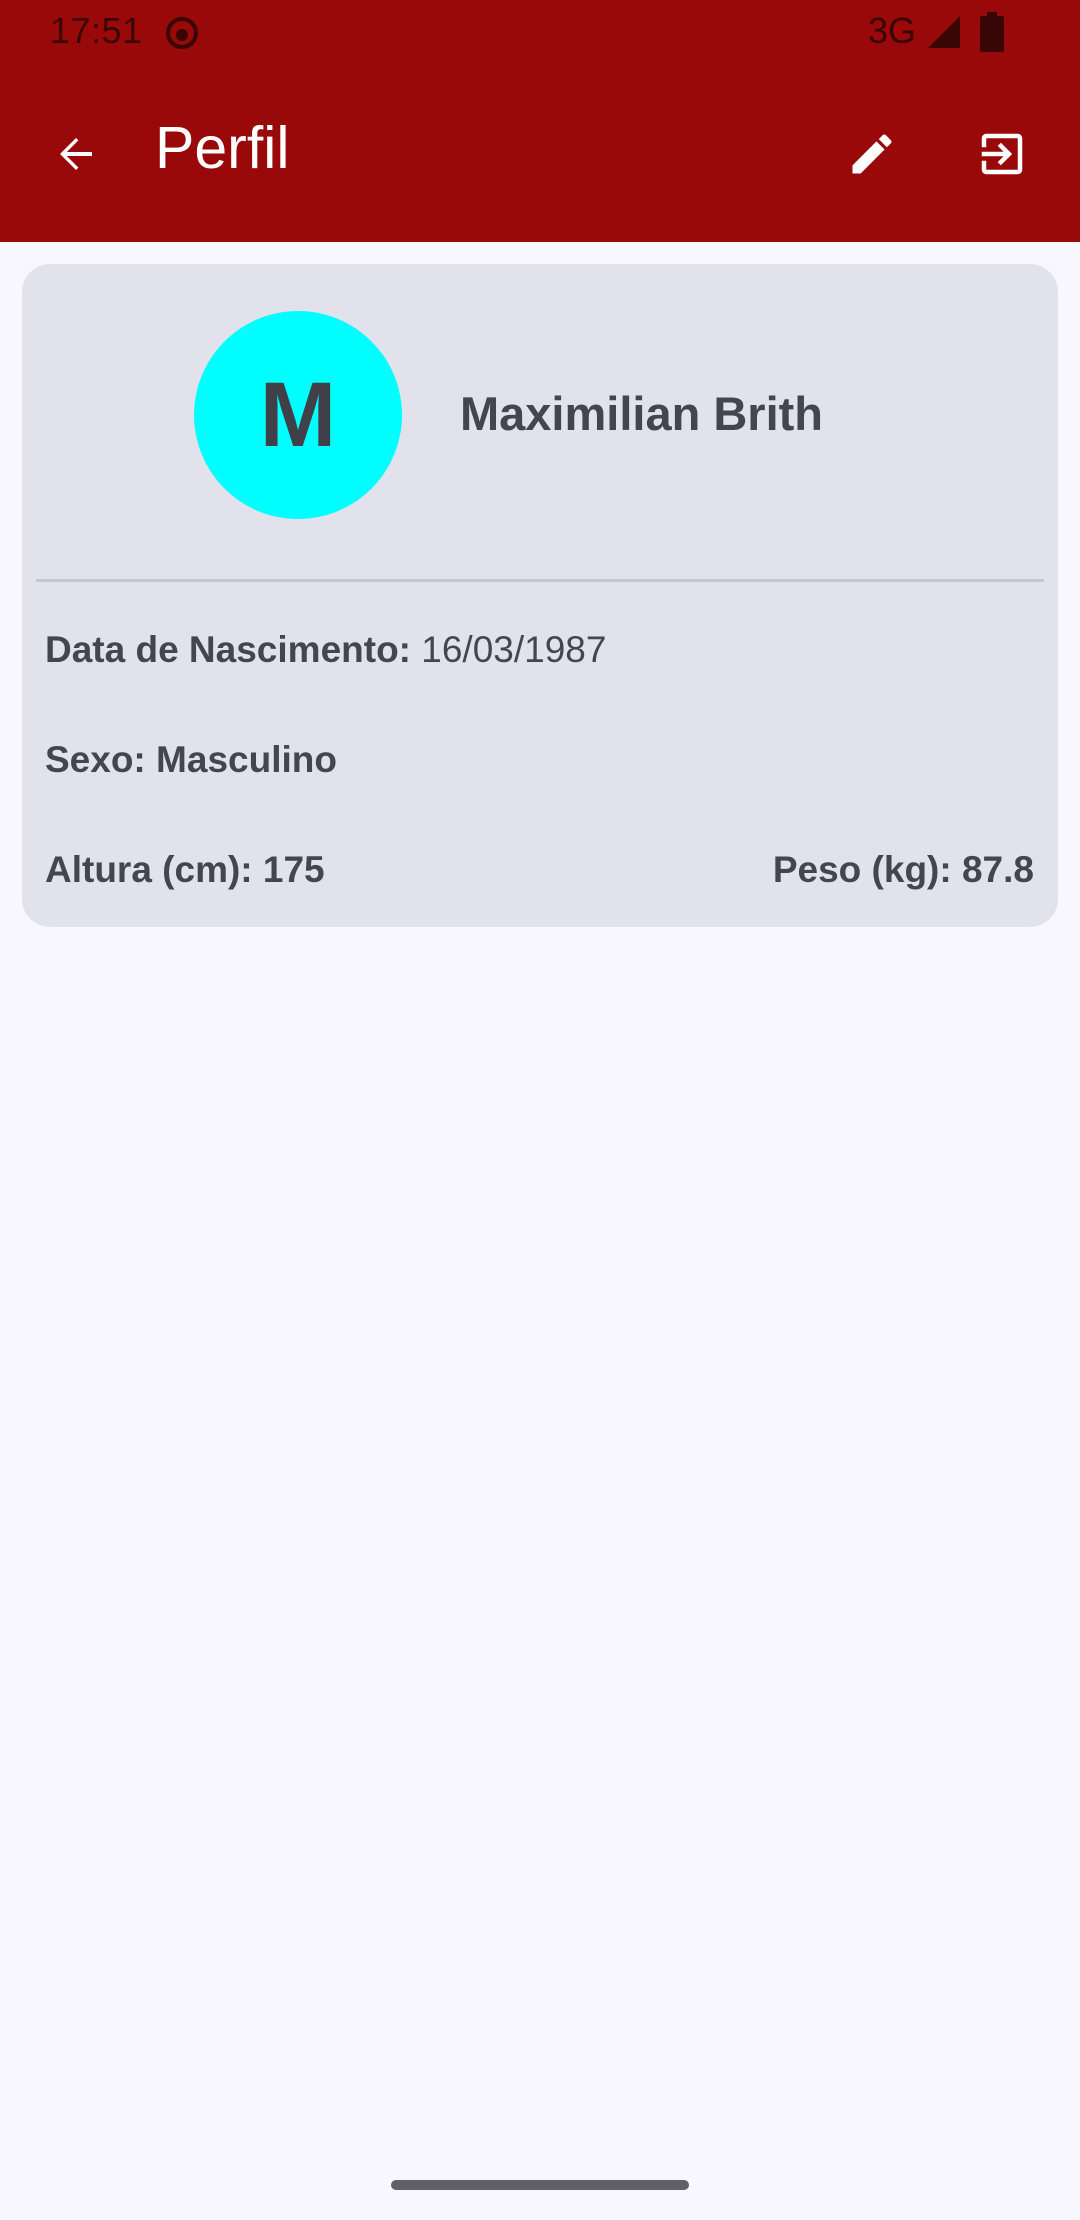  I want to click on signal-icon, so click(944, 32).